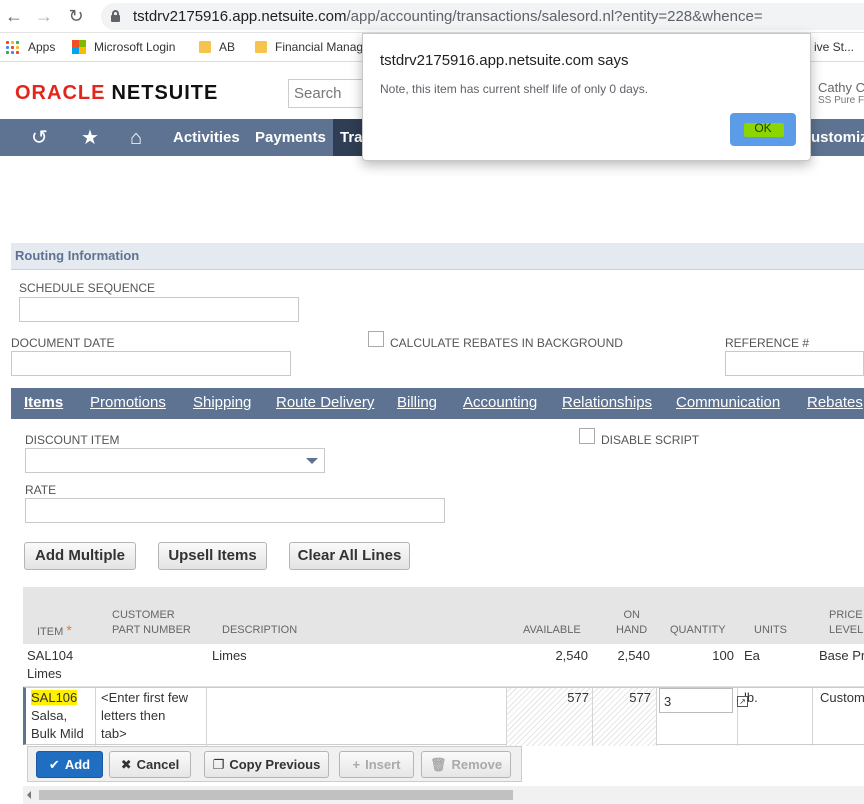  Describe the element at coordinates (846, 623) in the screenshot. I see `col-price-level: PRICE LEVEL` at that location.